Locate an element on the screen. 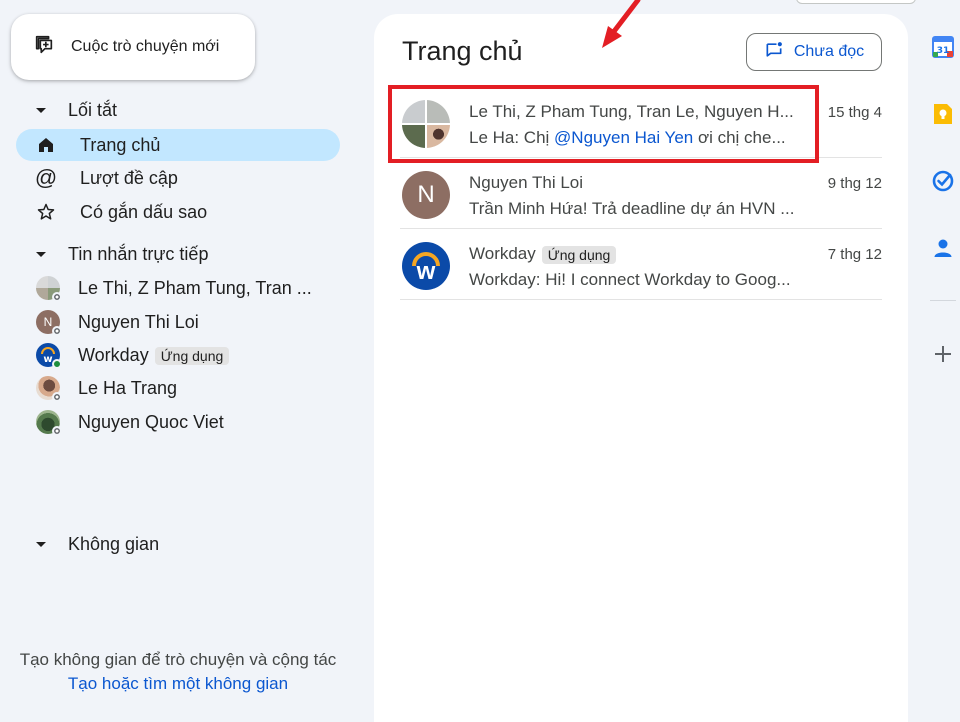 Image resolution: width=960 pixels, height=722 pixels. dm-label-wrap: Workday Ứng dụng is located at coordinates (154, 355).